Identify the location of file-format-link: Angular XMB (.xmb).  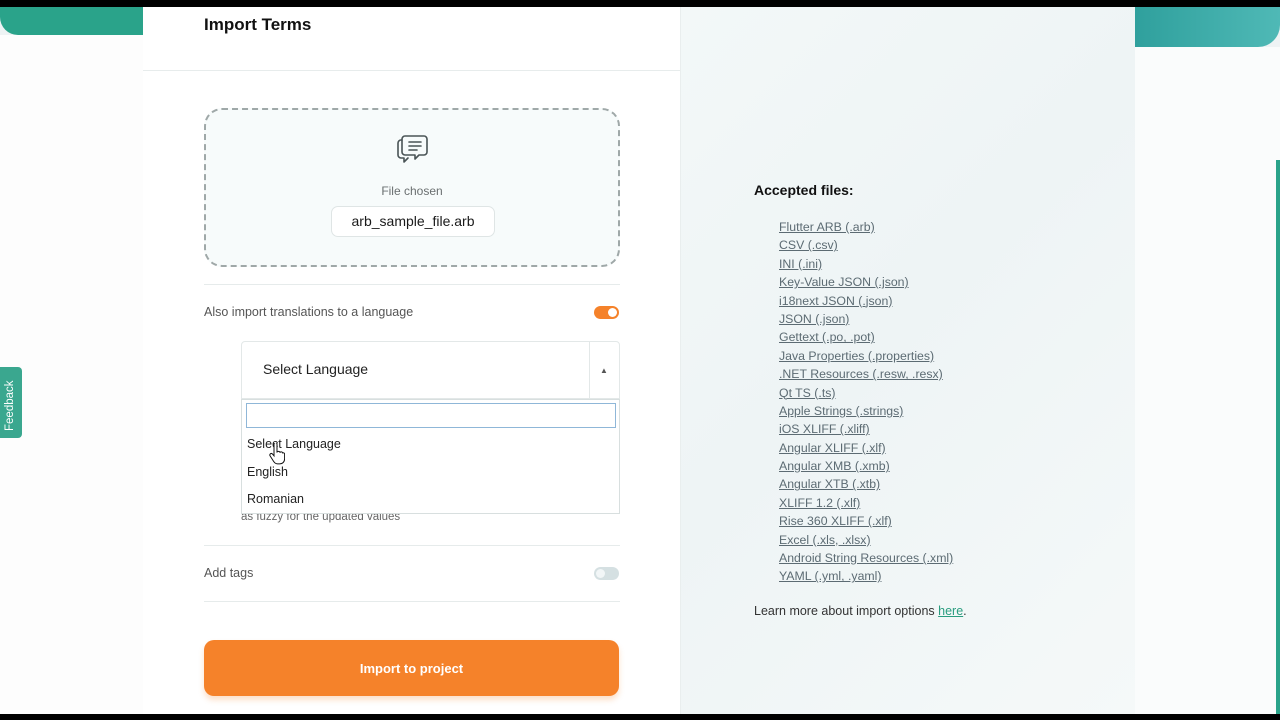
(866, 466).